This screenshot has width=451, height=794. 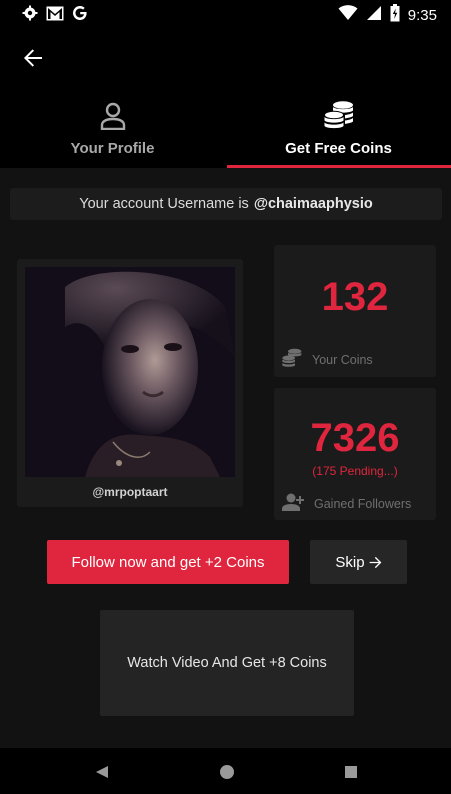 What do you see at coordinates (355, 471) in the screenshot?
I see `pending-count: (175 Pending...)` at bounding box center [355, 471].